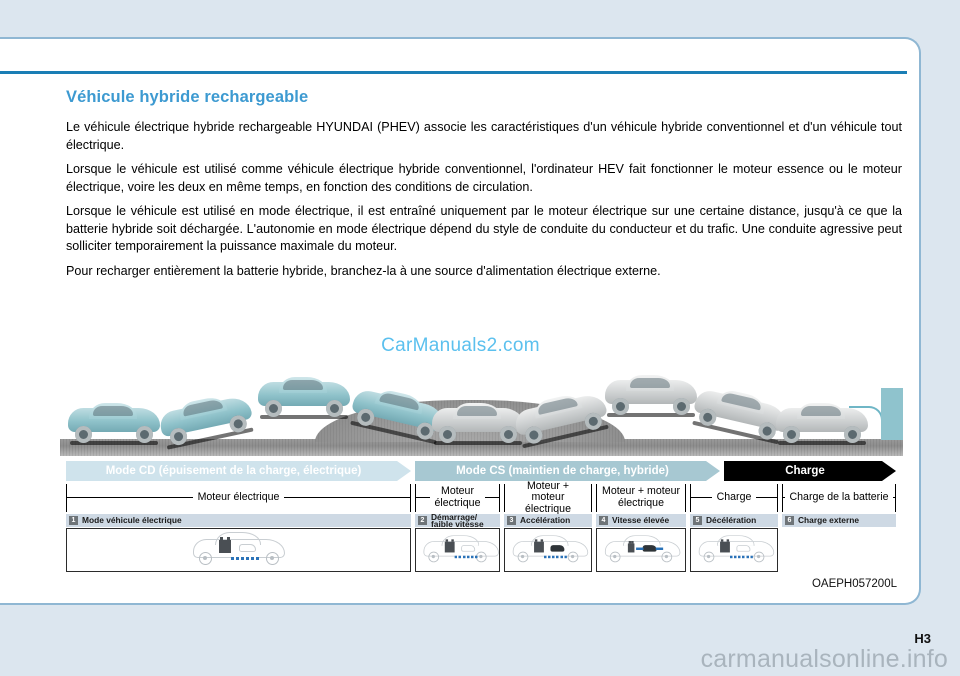 This screenshot has height=676, width=960. Describe the element at coordinates (854, 584) in the screenshot. I see `figure-code: OAEPH057200L` at that location.